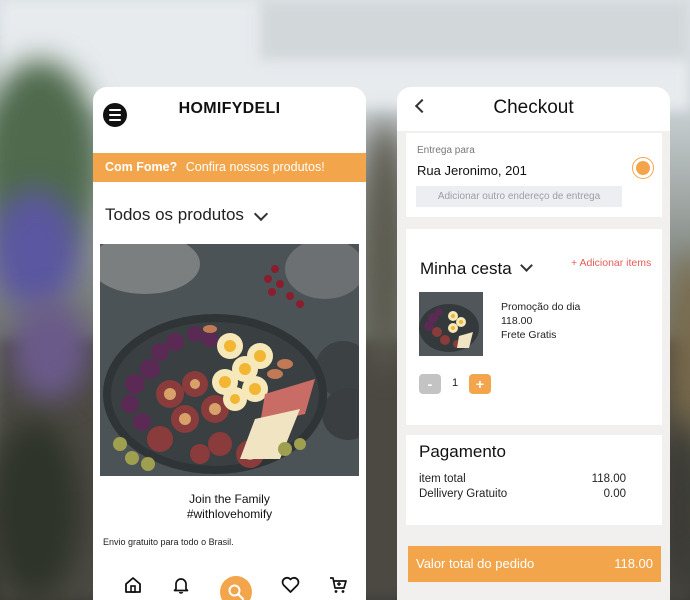  I want to click on payment-title: Pagamento, so click(462, 451).